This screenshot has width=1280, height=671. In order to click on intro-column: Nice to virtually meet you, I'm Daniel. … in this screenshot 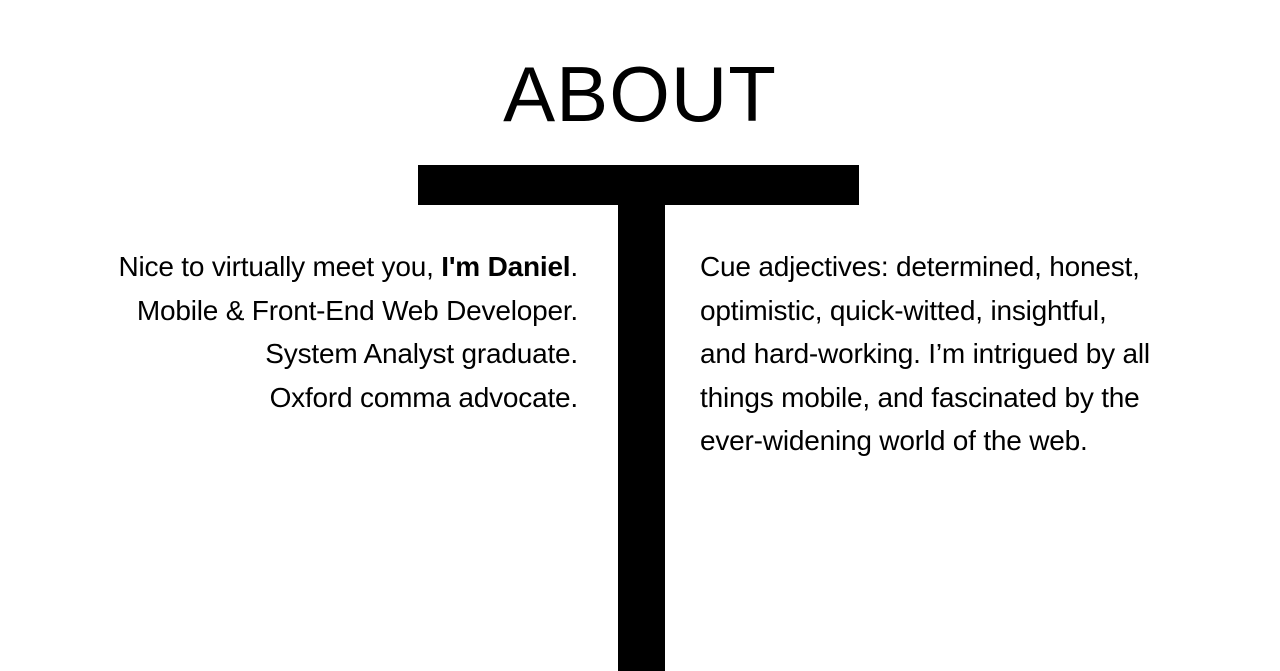, I will do `click(289, 332)`.